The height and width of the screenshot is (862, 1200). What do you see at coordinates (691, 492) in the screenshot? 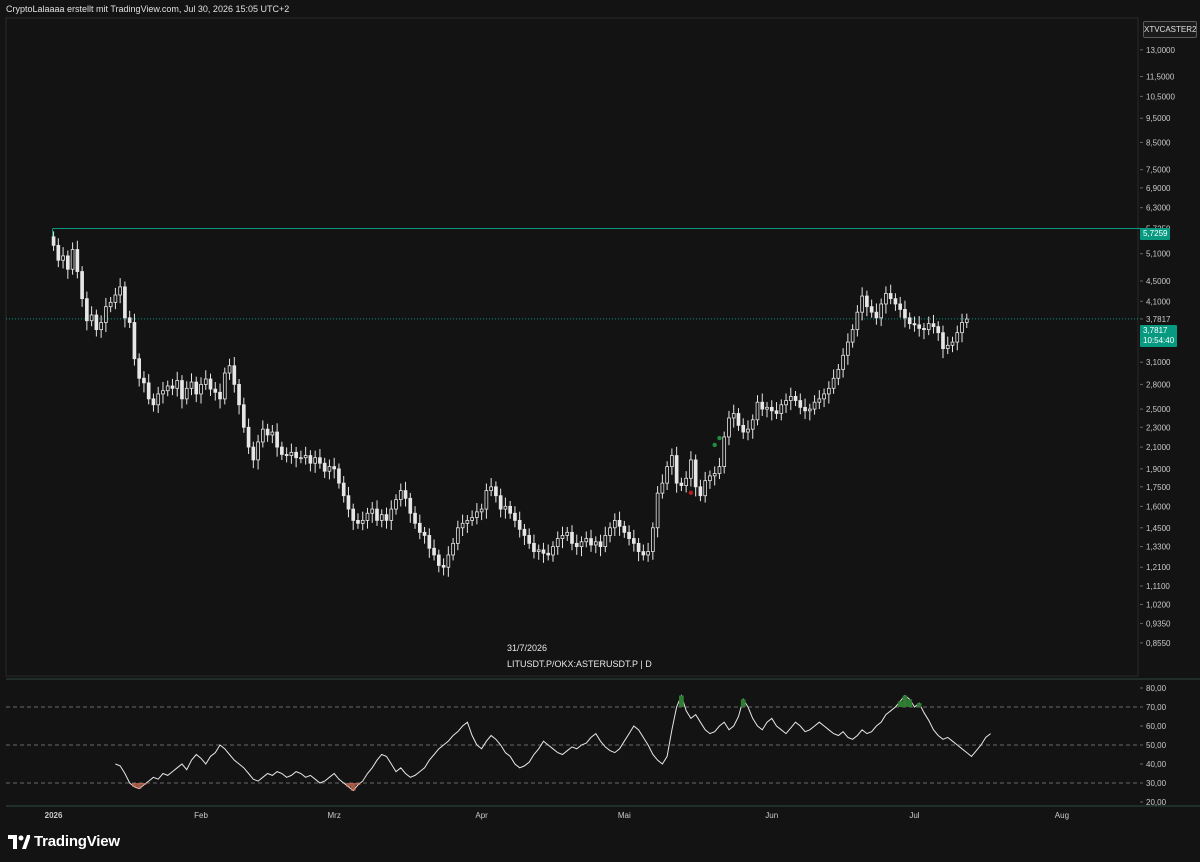
I see `signal-down-dot` at bounding box center [691, 492].